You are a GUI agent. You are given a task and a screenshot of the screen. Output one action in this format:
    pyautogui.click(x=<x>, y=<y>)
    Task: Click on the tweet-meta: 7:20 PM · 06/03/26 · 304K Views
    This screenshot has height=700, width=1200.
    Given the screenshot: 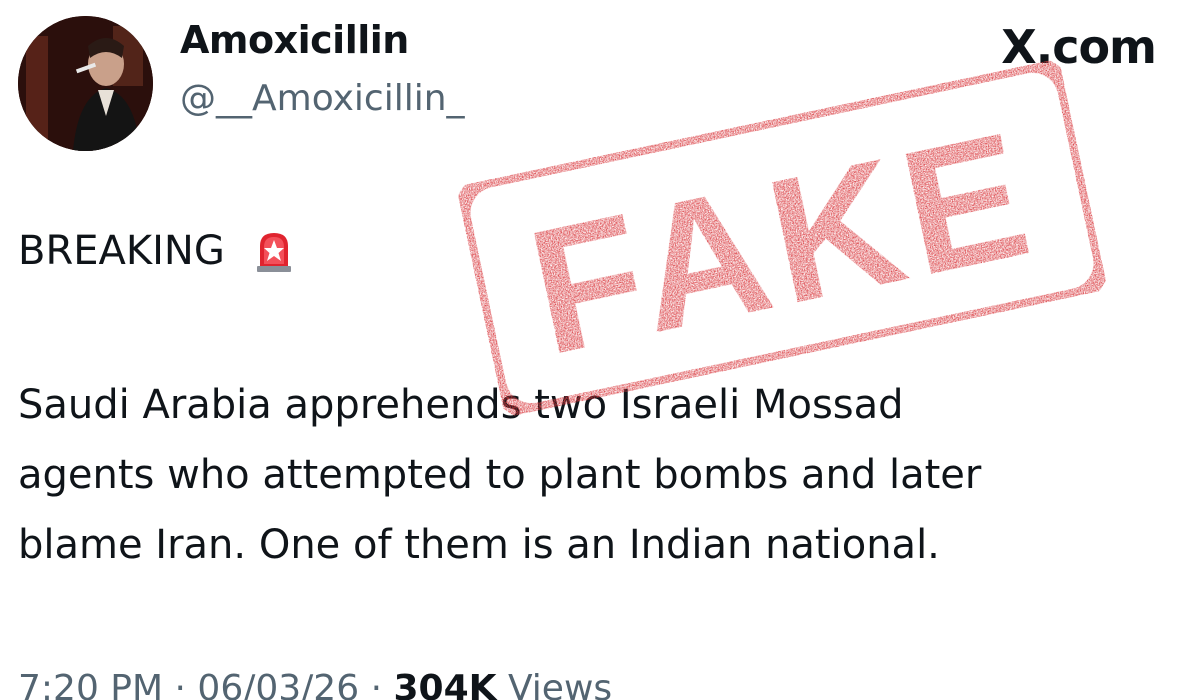 What is the action you would take?
    pyautogui.click(x=315, y=684)
    